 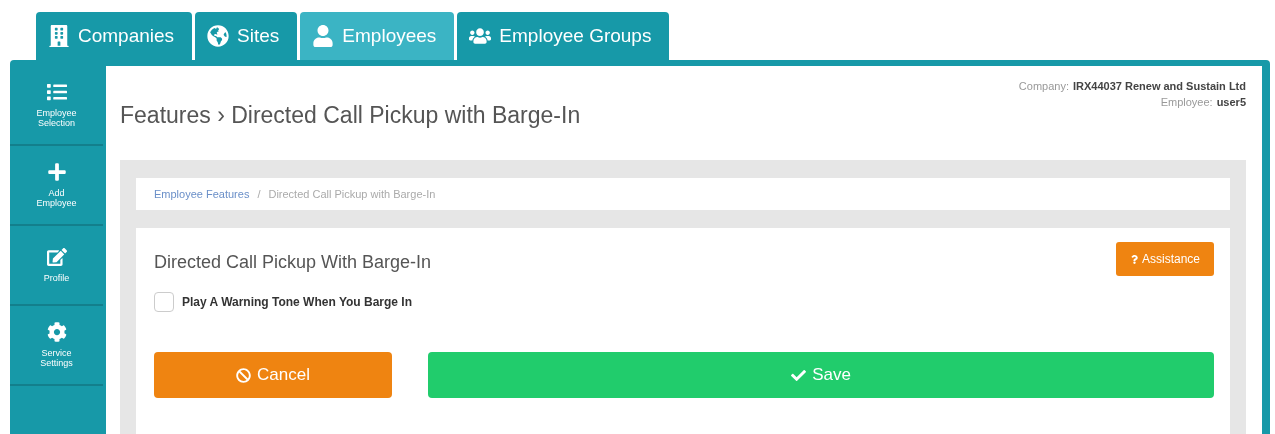 What do you see at coordinates (246, 36) in the screenshot?
I see `nav-tab: Sites` at bounding box center [246, 36].